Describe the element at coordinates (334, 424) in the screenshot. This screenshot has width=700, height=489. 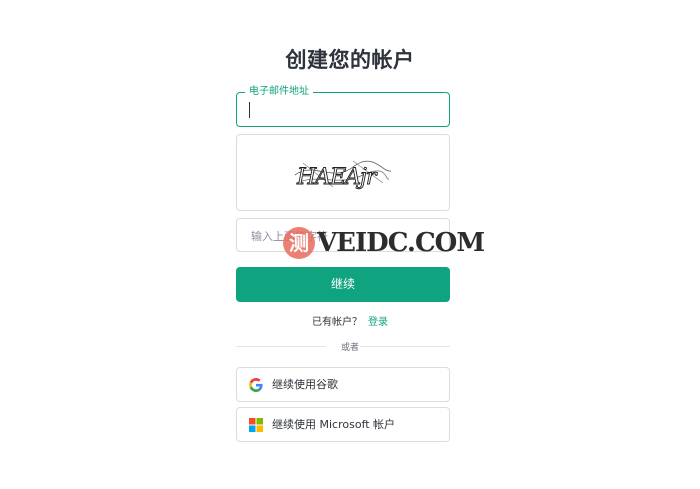
I see `microsoft-login-label: 继续使用 Microsoft 帐户` at that location.